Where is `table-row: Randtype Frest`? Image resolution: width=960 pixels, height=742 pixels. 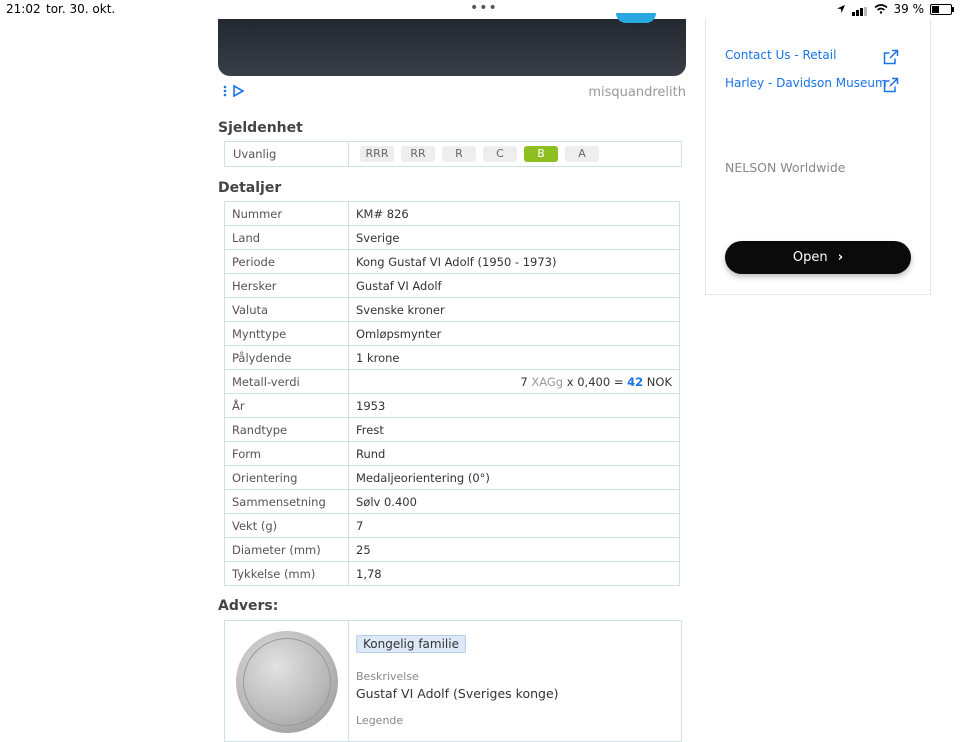 table-row: Randtype Frest is located at coordinates (452, 429).